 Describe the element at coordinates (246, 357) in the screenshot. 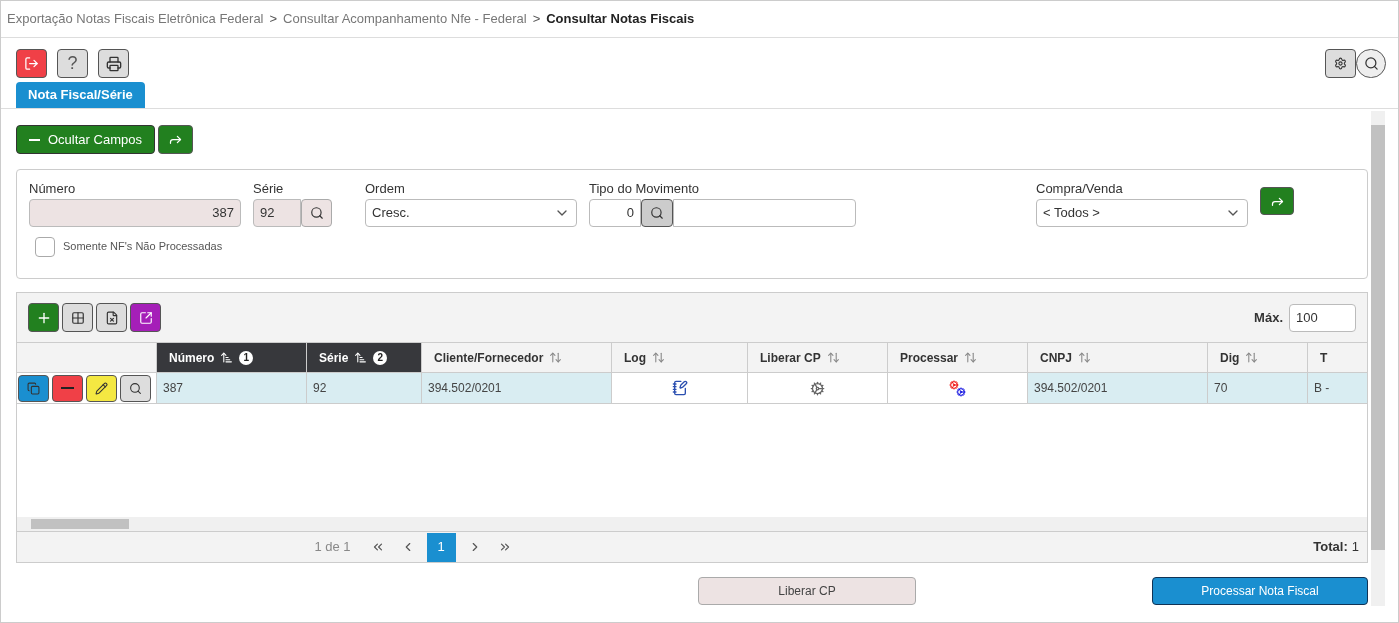

I see `sort-order-badge: 1` at that location.